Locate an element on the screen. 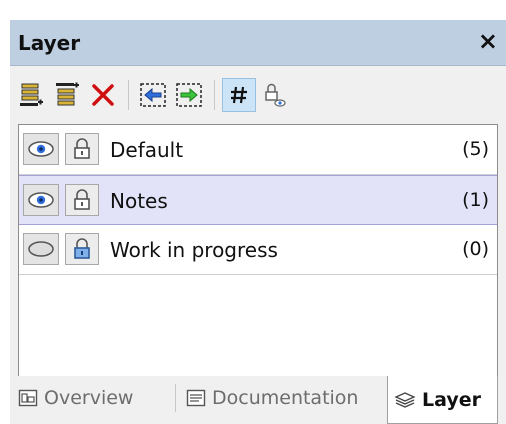 The image size is (506, 424). tab-overview: Overview is located at coordinates (75, 398).